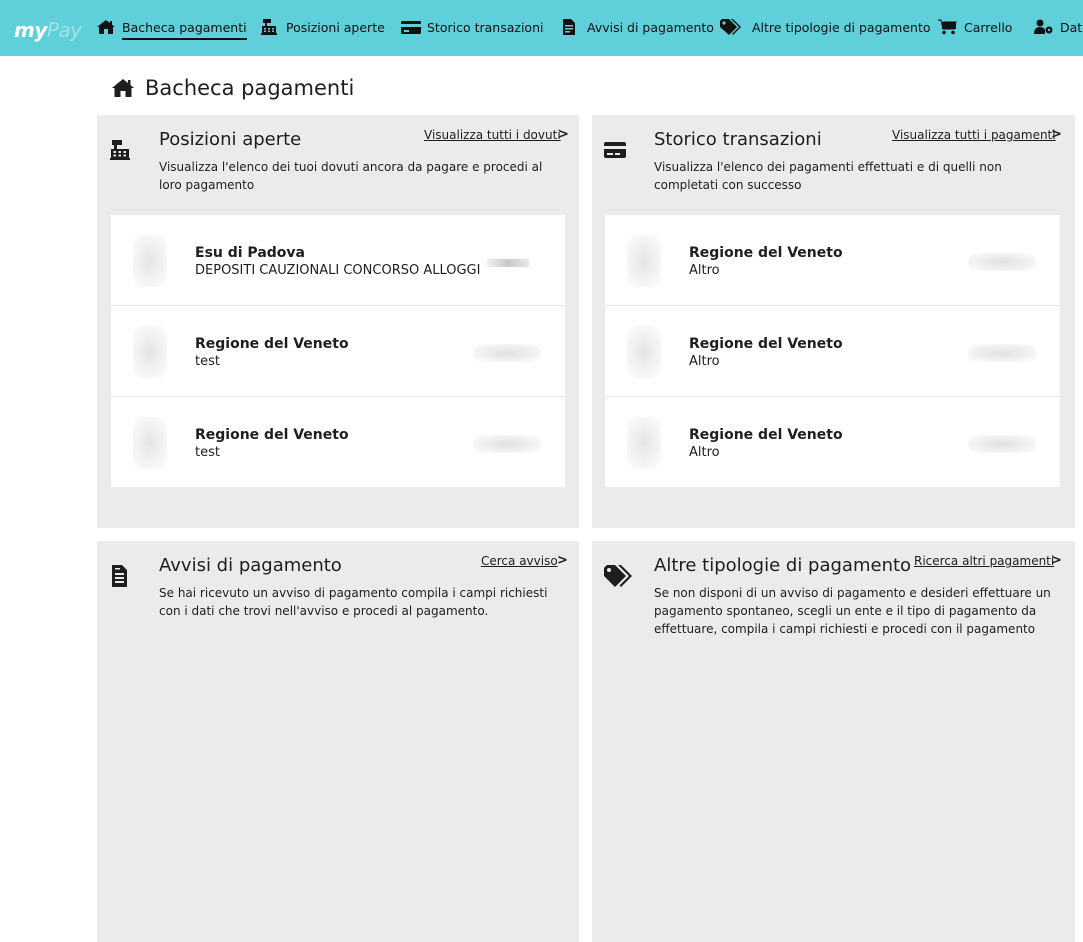 This screenshot has height=942, width=1083. I want to click on nav-item-altre: Altre tipologie di pagamento, so click(825, 31).